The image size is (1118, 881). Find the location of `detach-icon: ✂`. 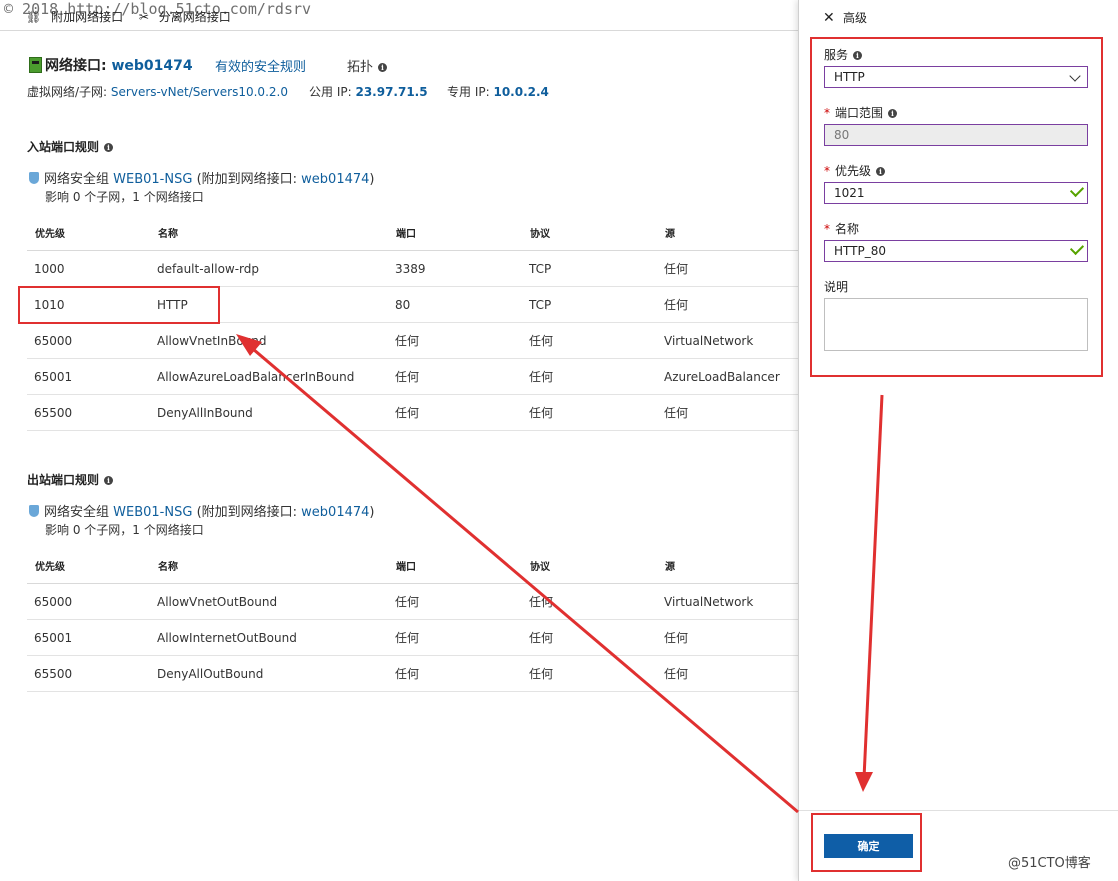

detach-icon: ✂ is located at coordinates (143, 17).